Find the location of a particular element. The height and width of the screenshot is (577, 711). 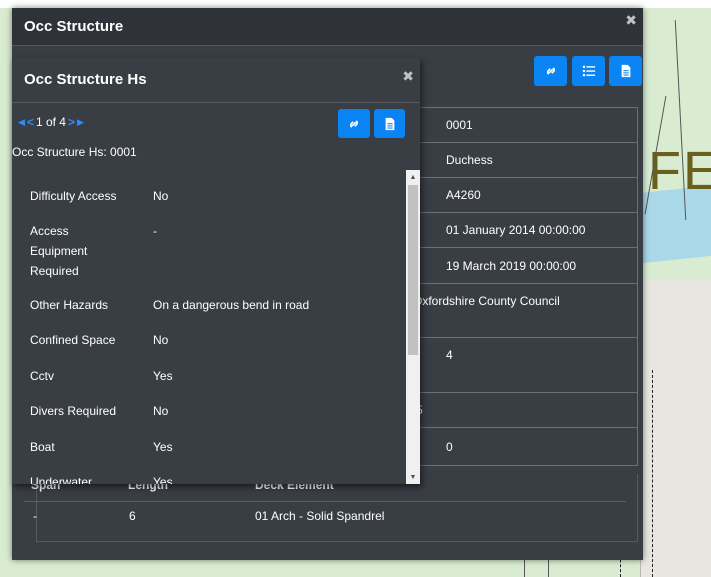

field-row: 5 is located at coordinates (522, 410).